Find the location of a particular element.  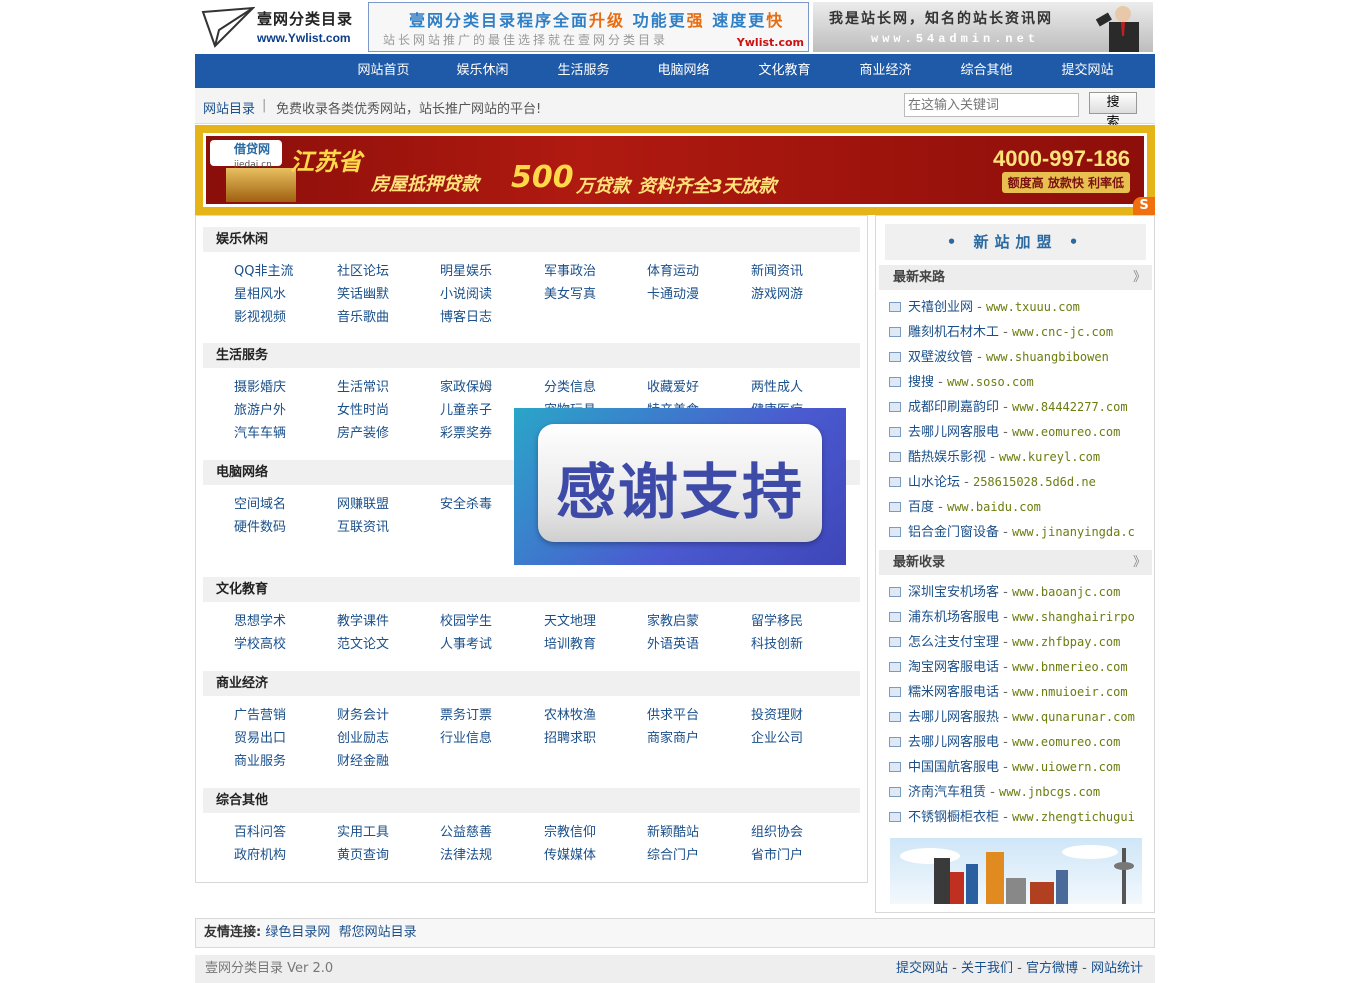

site-url: www.shuangbibowen is located at coordinates (1047, 357).